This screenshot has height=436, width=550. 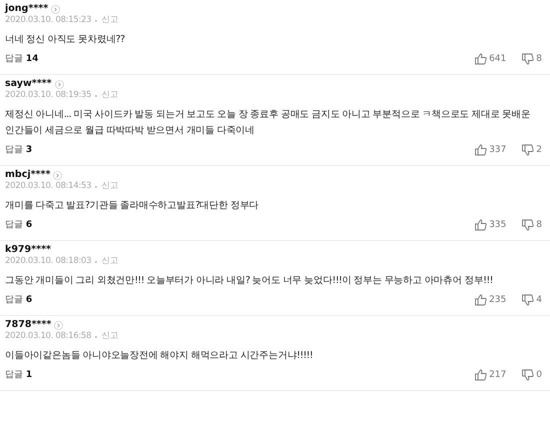 I want to click on comment-text: 그동안 개미들이 그리 외쳤건만!!! 오늘부터가 아니라 내일? 늦어도 너무 늦었다!!!이 정부는 무능하고 아마츄어 정부!!!, so click(x=249, y=281).